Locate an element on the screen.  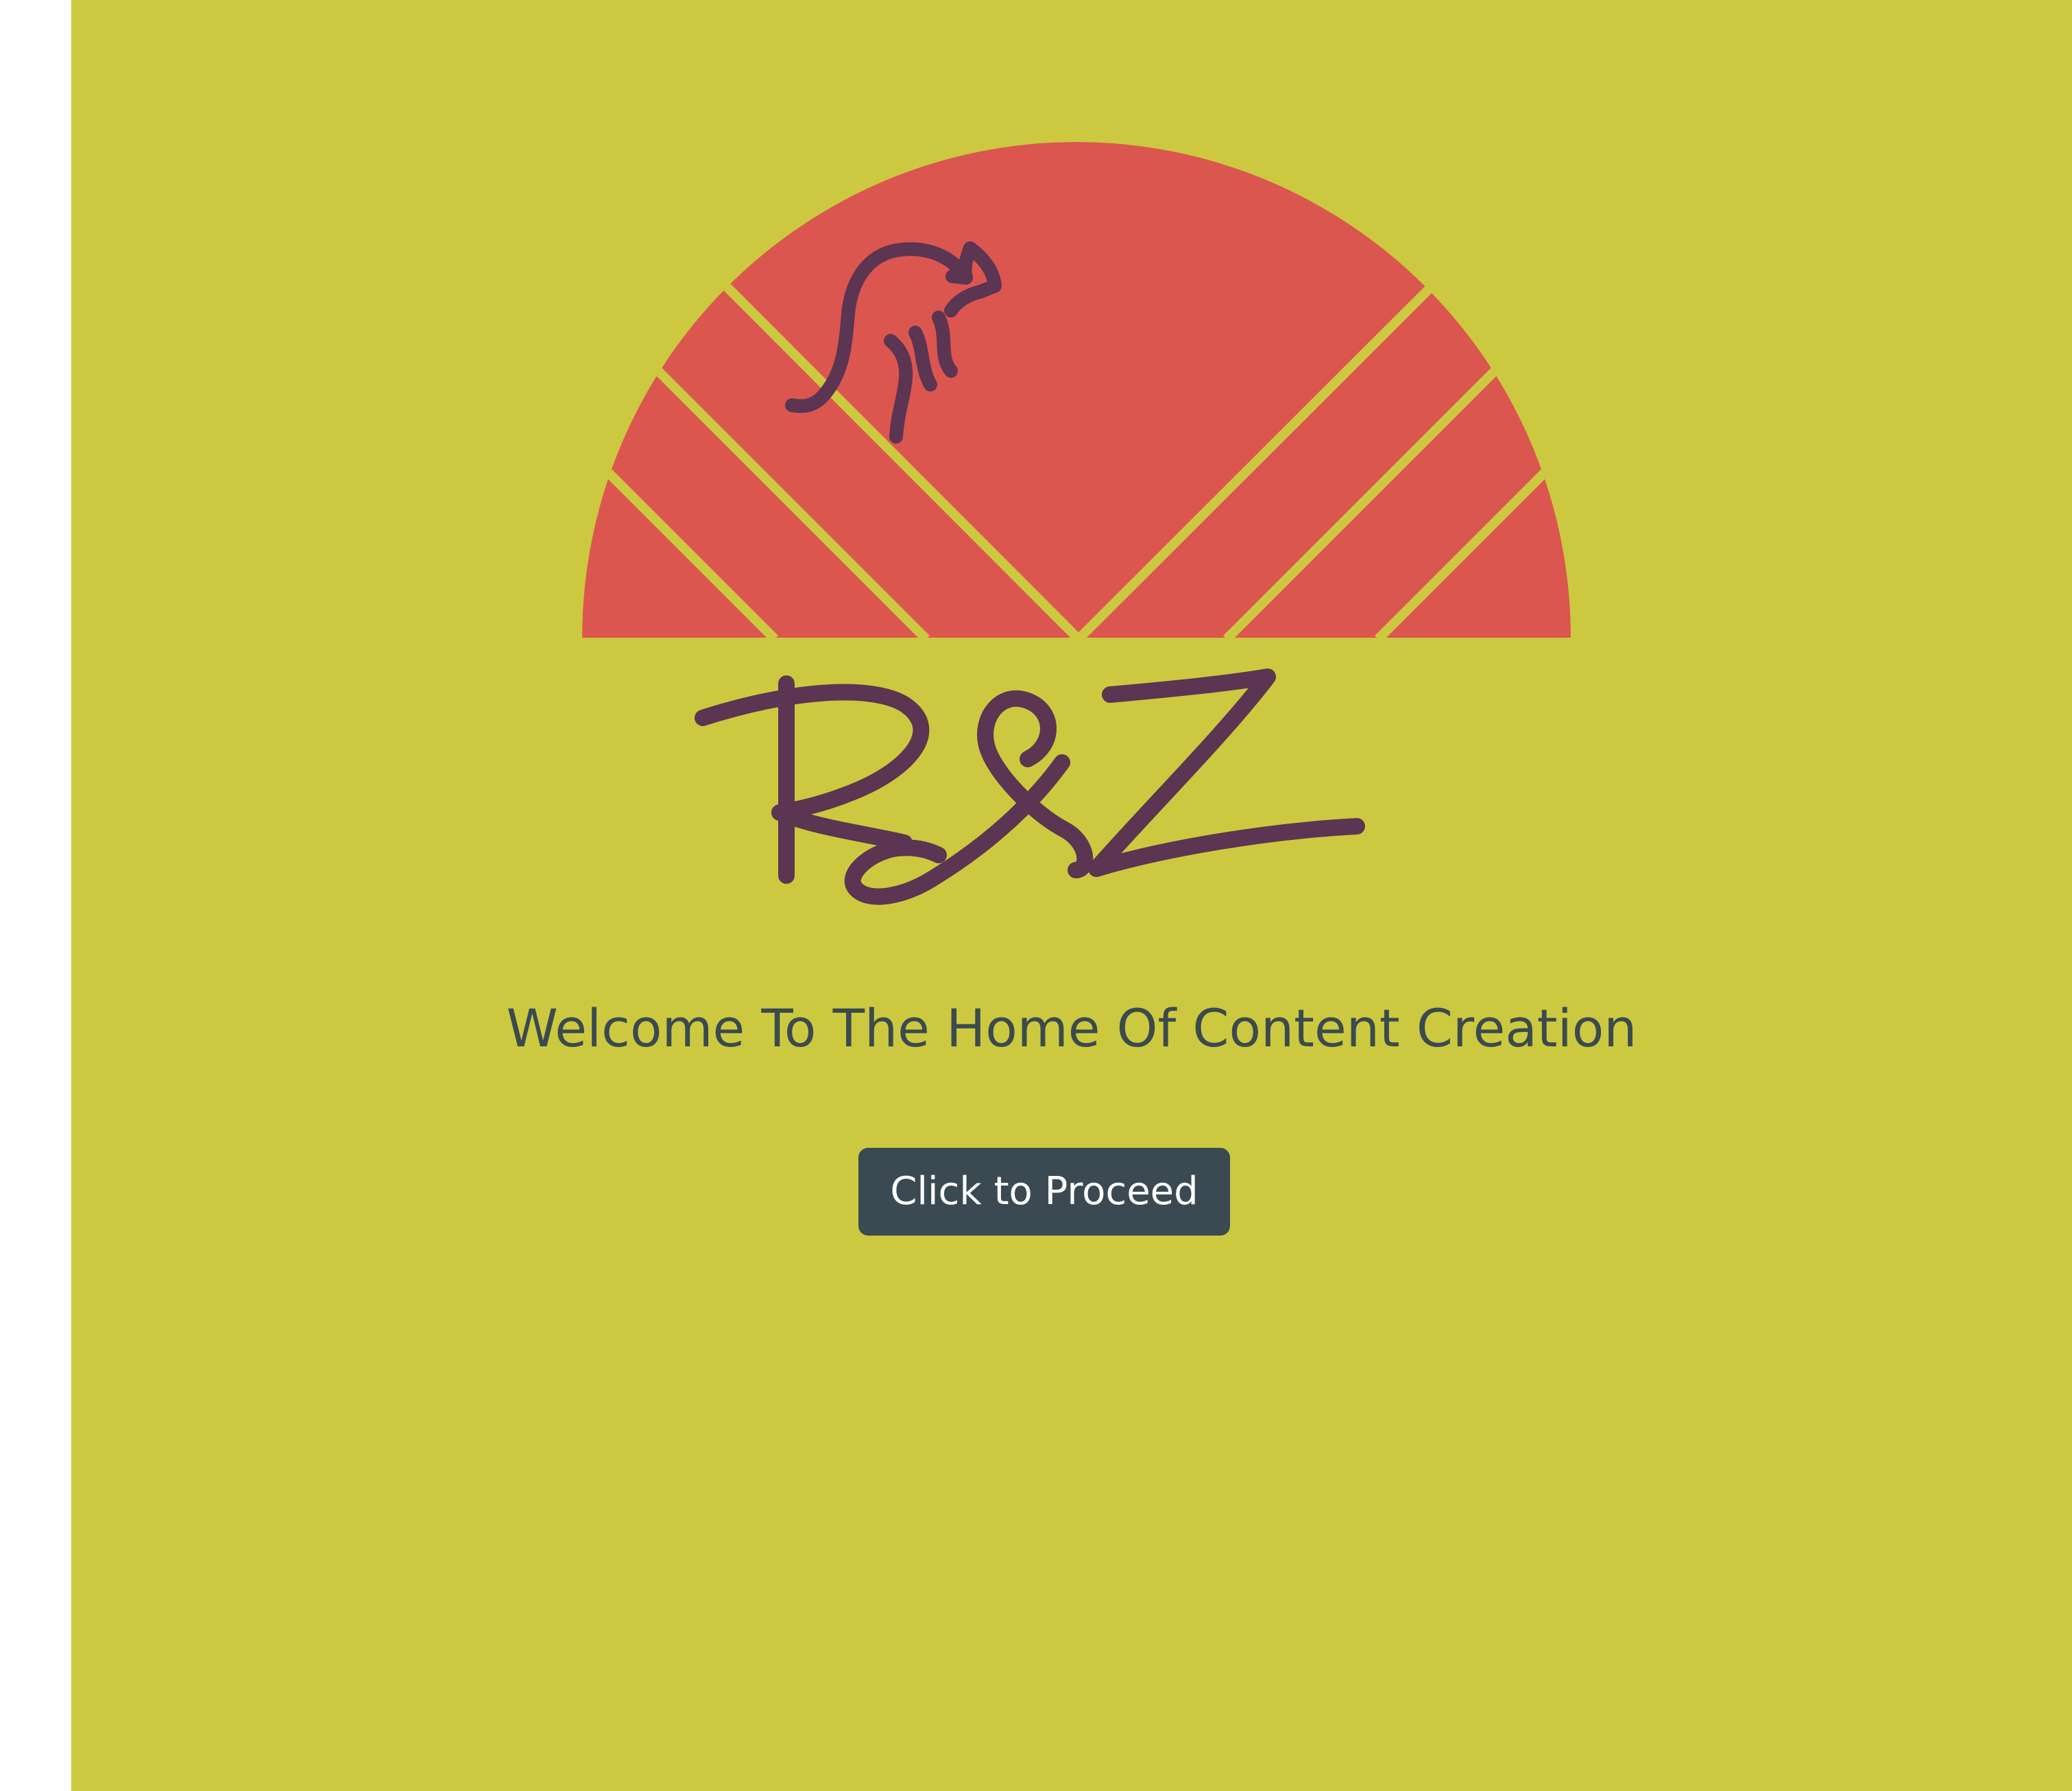
welcome-heading: Welcome To The Home Of Content Creation is located at coordinates (1071, 1028).